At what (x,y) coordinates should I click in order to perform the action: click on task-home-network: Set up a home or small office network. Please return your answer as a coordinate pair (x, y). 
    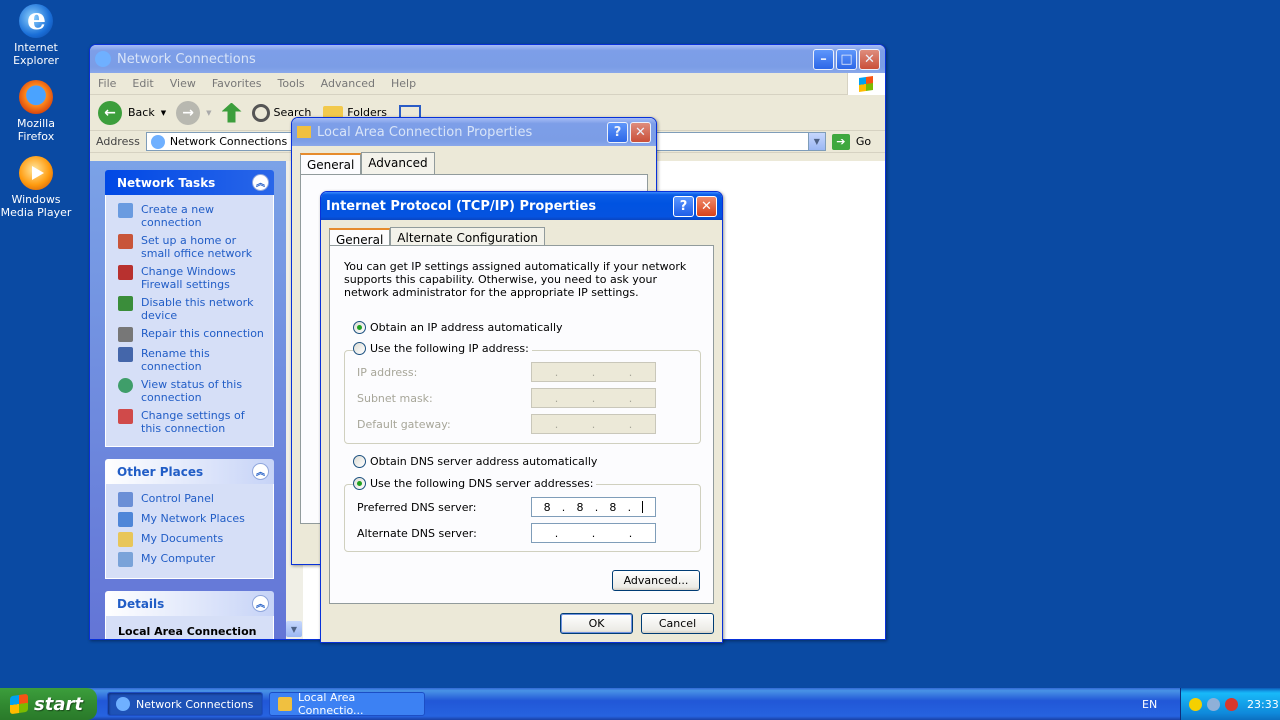
    Looking at the image, I should click on (191, 247).